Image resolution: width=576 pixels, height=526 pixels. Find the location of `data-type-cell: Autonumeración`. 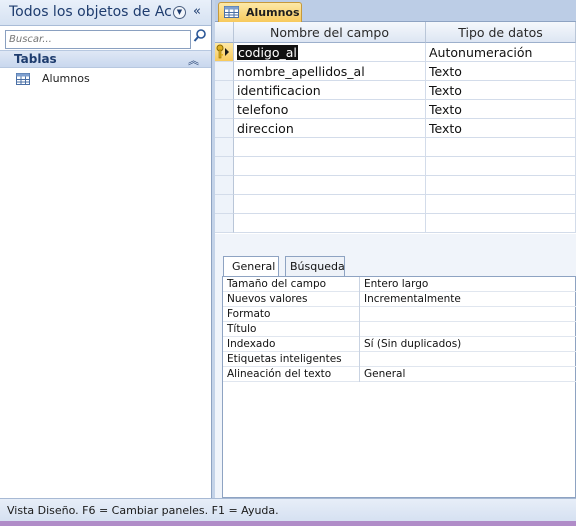

data-type-cell: Autonumeración is located at coordinates (501, 52).